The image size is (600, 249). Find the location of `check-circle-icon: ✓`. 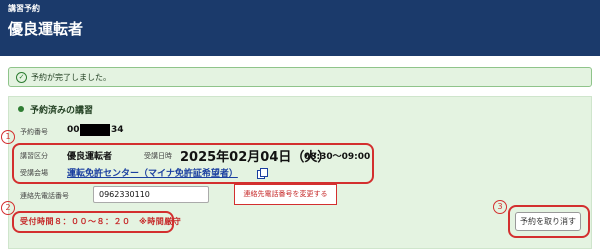

check-circle-icon: ✓ is located at coordinates (21, 77).